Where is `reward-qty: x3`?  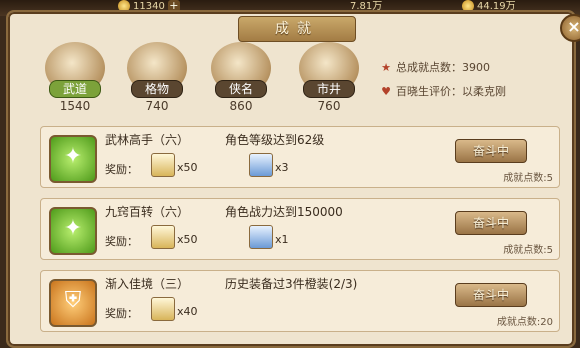
reward-qty: x3 is located at coordinates (282, 167).